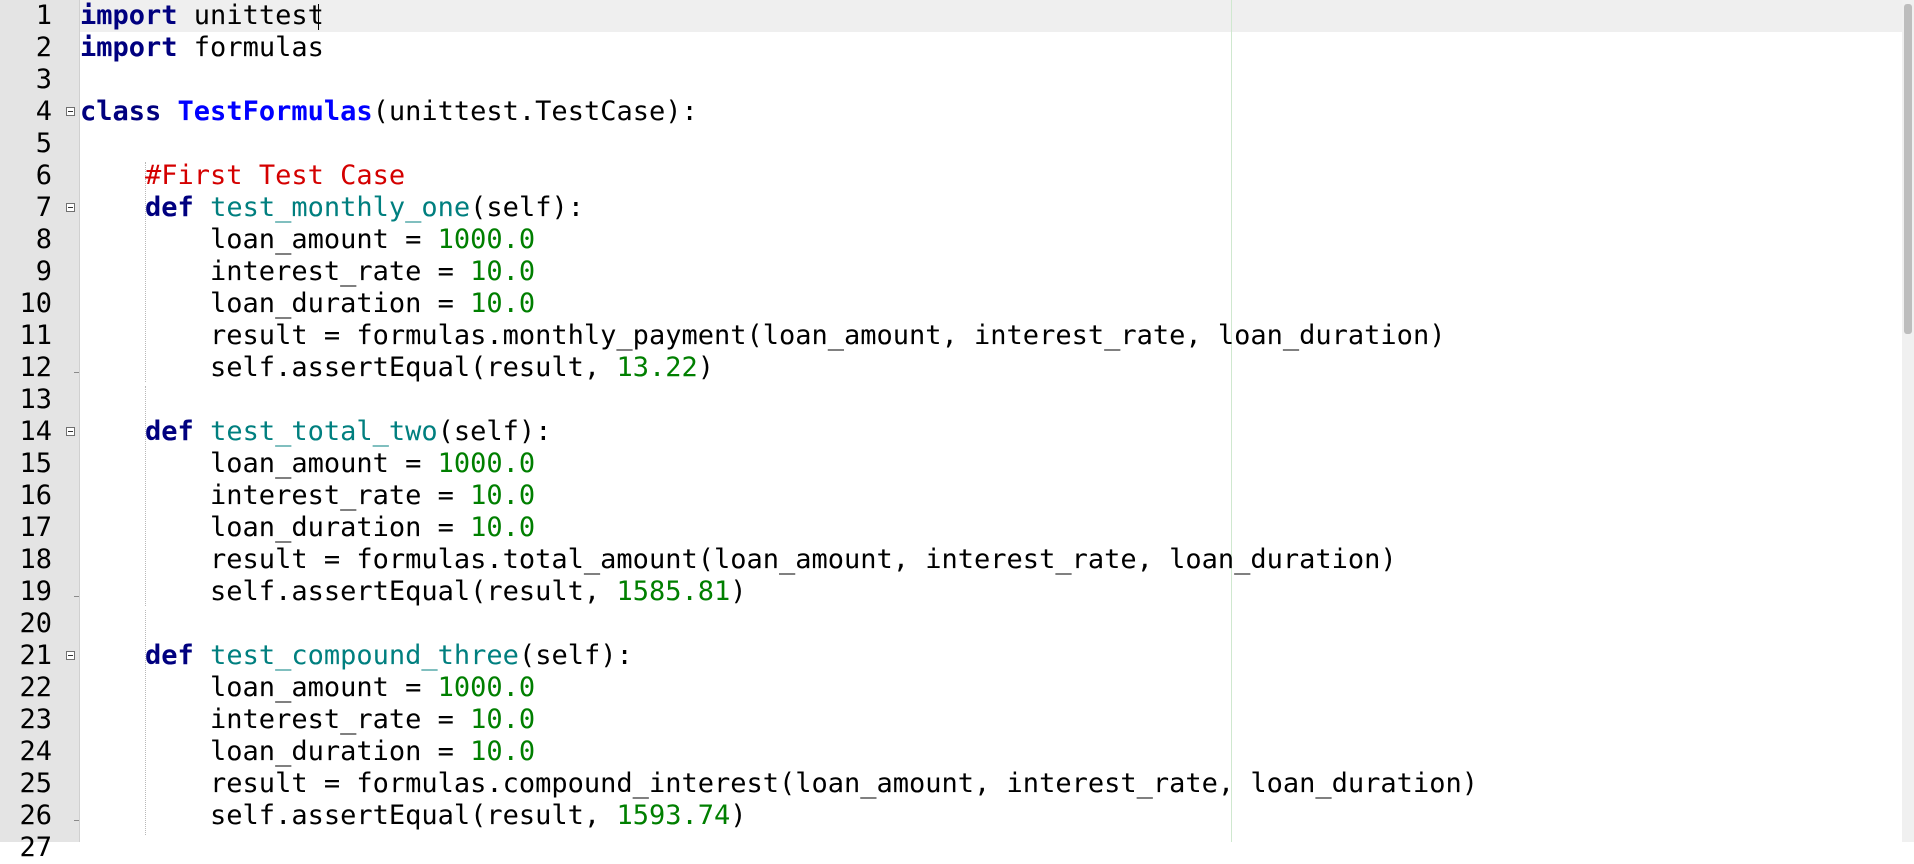 The width and height of the screenshot is (1914, 864). What do you see at coordinates (35, 559) in the screenshot?
I see `line-number: 18` at bounding box center [35, 559].